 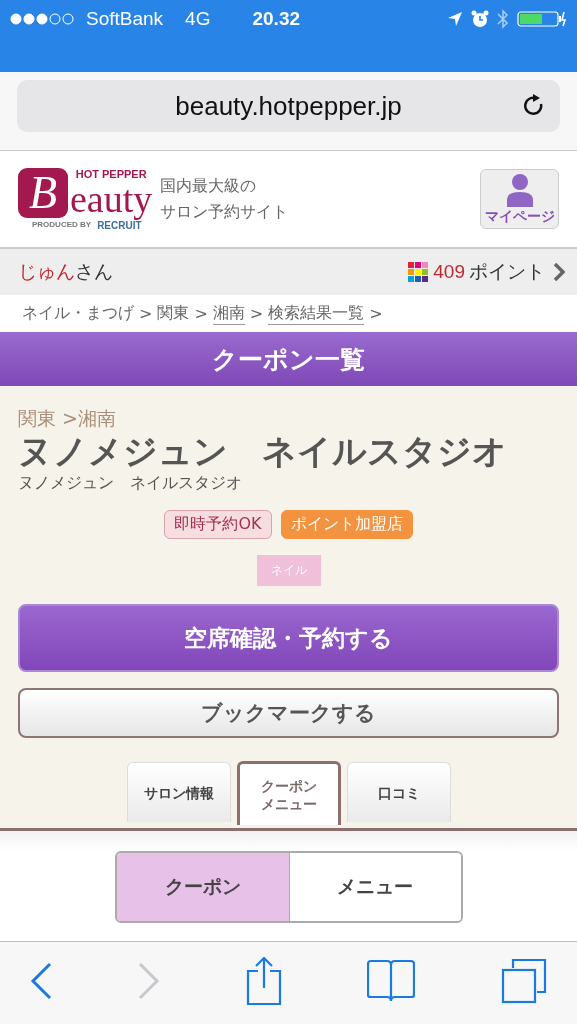 I want to click on points-grid-icon, so click(x=419, y=272).